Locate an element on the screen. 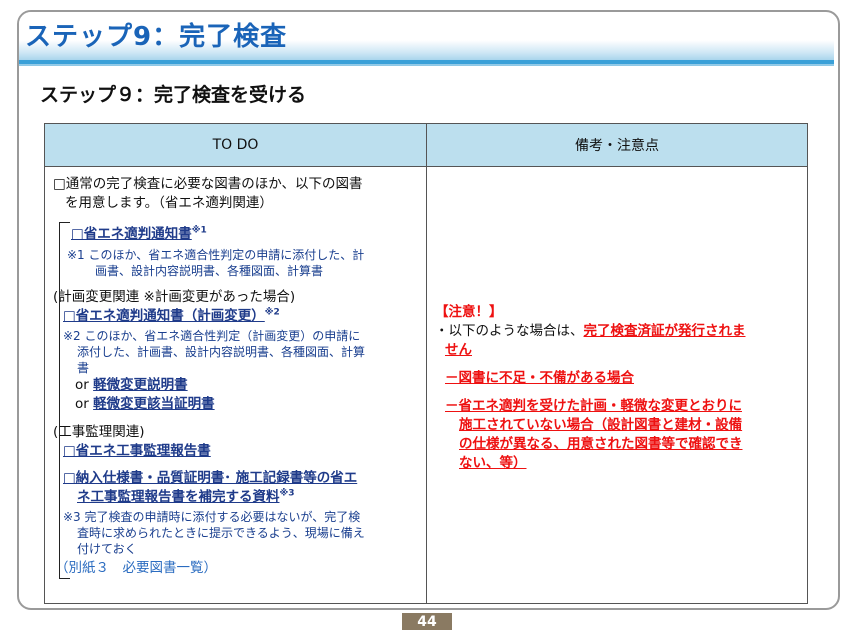  bullet-emph-1: 完了検査済証が発行されま is located at coordinates (664, 331).